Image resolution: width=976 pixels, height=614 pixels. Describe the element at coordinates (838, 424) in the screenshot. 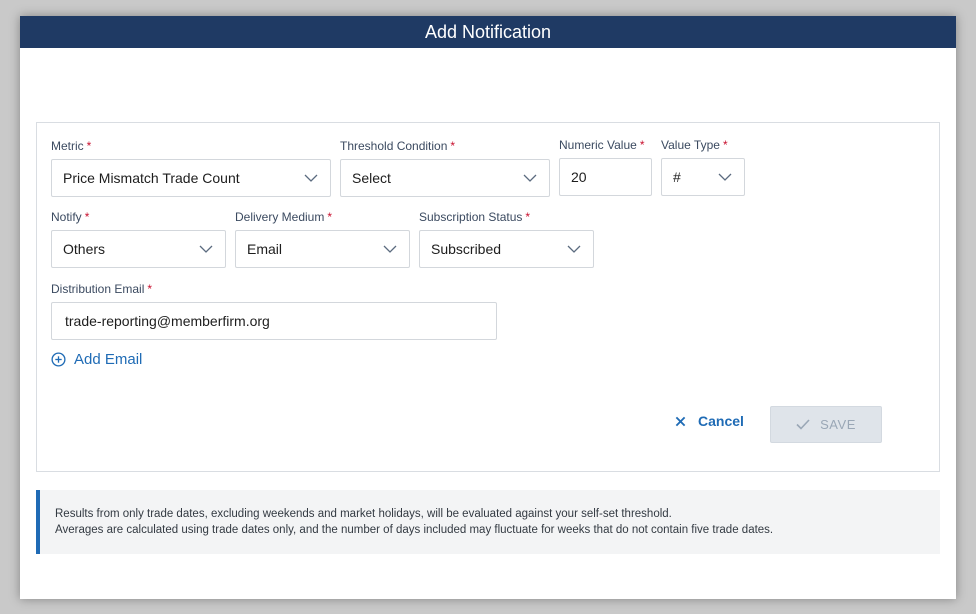

I see `save-label: SAVE` at that location.